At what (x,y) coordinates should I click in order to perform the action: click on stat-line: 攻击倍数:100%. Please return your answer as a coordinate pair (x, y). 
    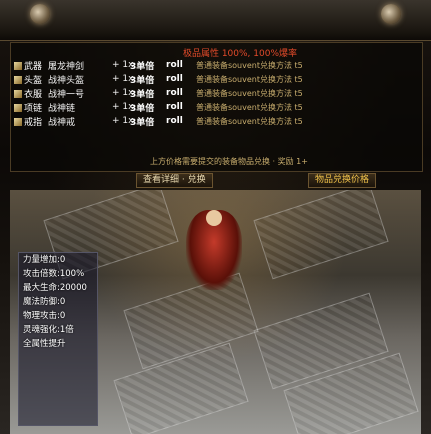
    Looking at the image, I should click on (54, 274).